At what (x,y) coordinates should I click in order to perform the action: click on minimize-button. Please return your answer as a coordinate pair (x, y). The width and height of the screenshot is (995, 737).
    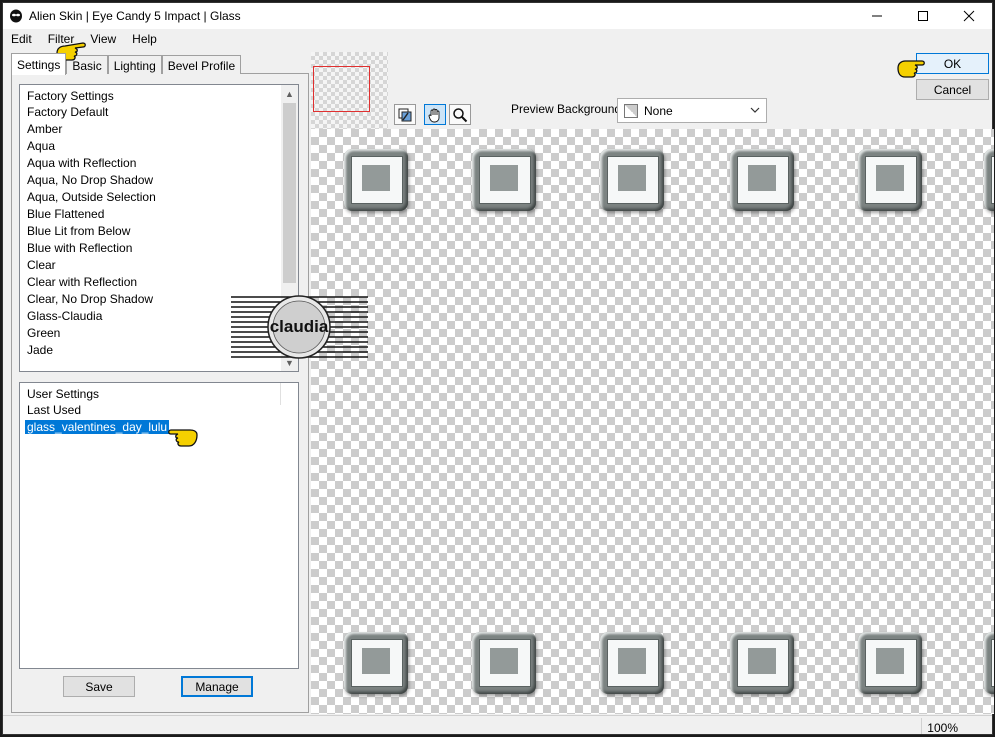
    Looking at the image, I should click on (877, 16).